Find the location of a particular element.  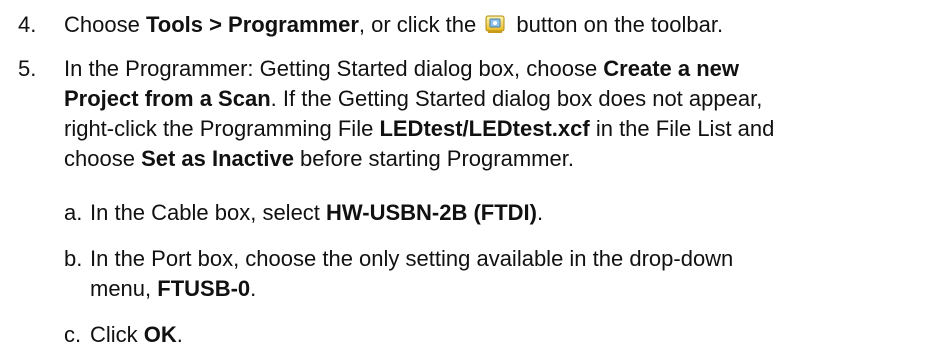

step-4-menu-path: Tools > Programmer is located at coordinates (252, 24).